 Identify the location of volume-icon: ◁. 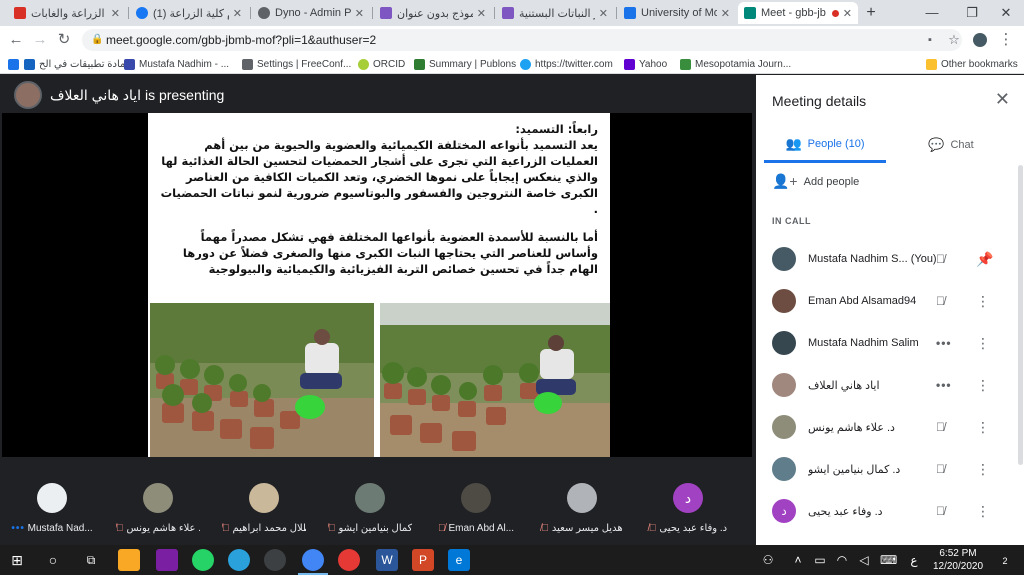
(864, 560).